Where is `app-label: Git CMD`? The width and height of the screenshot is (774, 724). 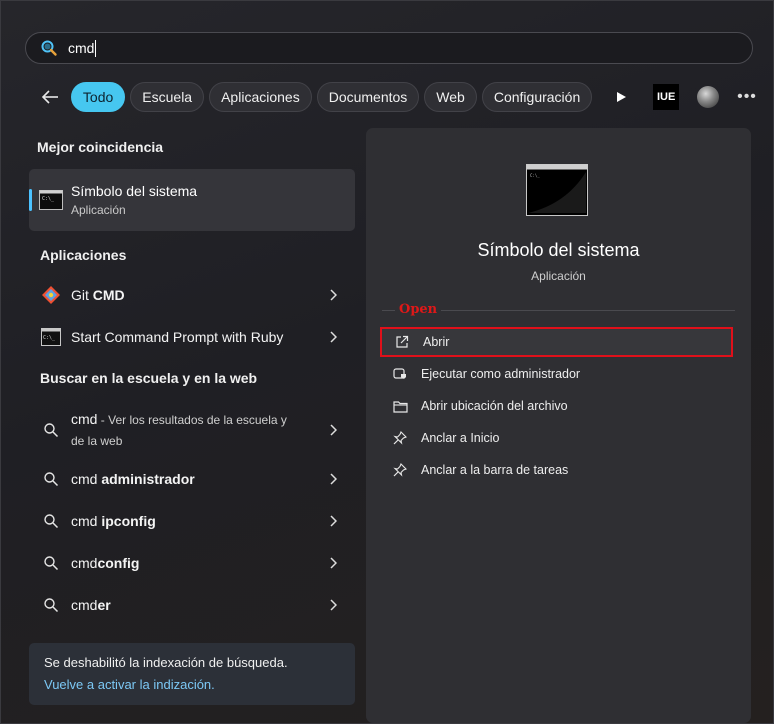
app-label: Git CMD is located at coordinates (98, 295).